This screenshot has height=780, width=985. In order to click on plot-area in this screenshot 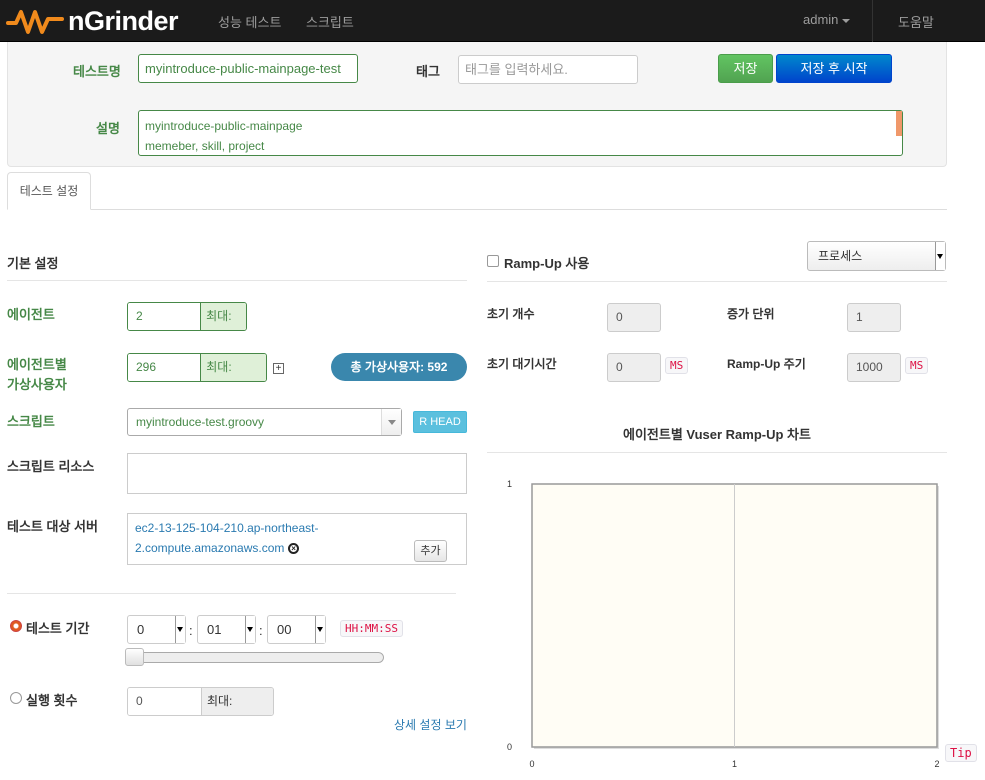, I will do `click(734, 615)`.